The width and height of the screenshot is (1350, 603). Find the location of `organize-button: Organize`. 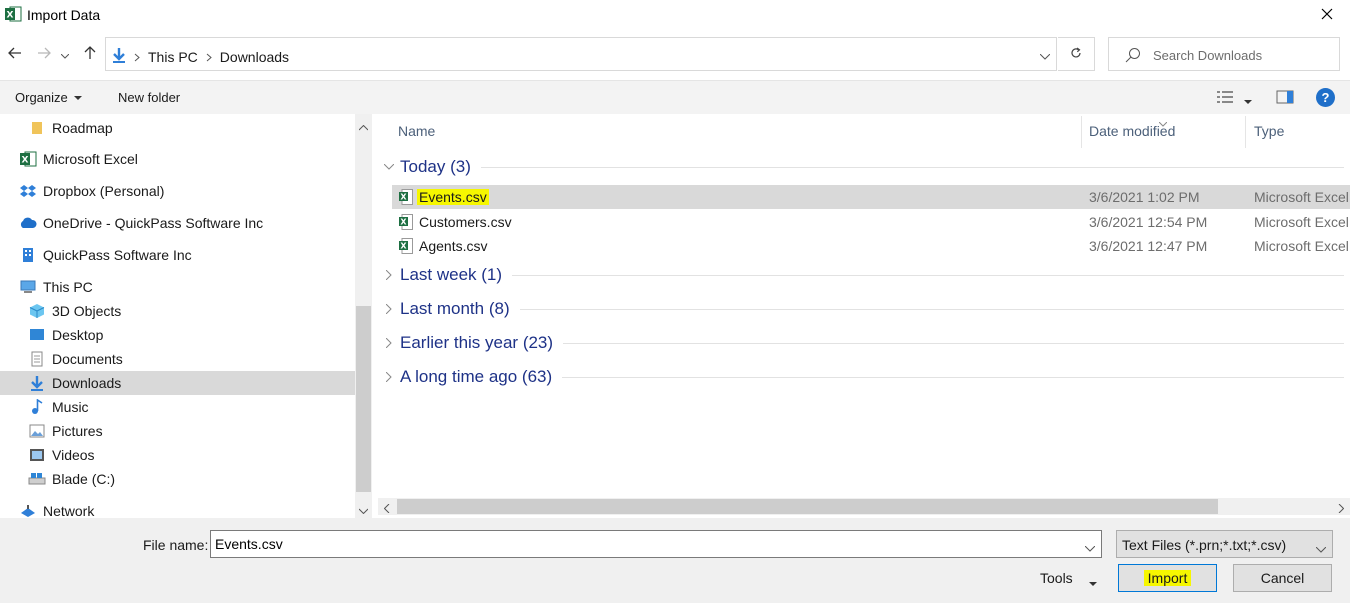

organize-button: Organize is located at coordinates (49, 97).